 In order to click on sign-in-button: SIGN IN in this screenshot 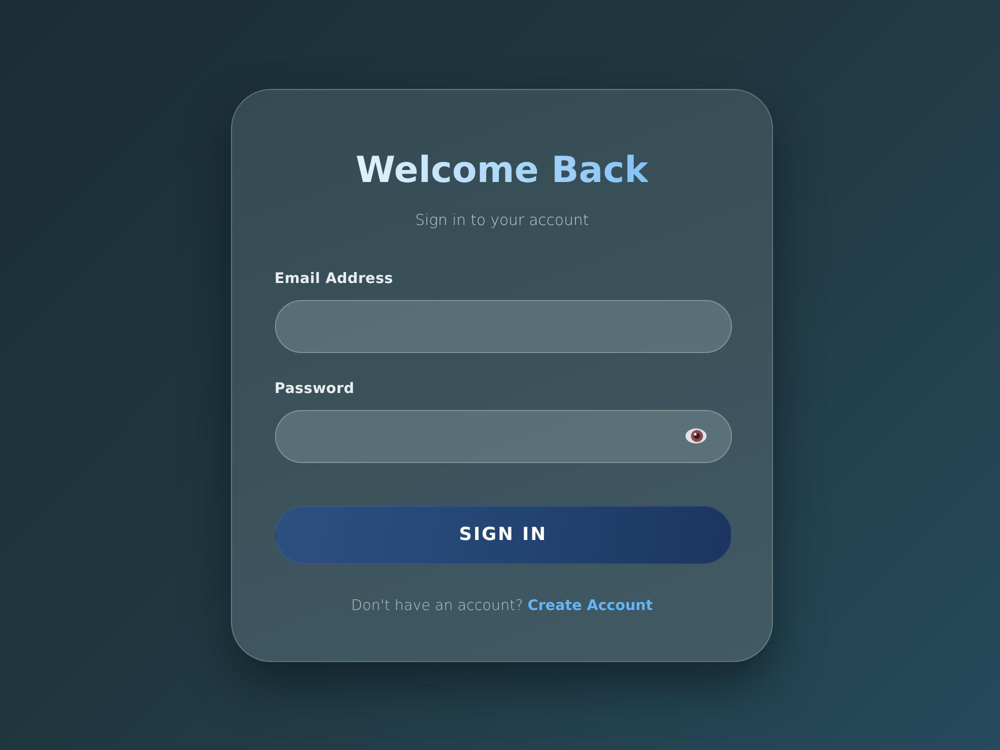, I will do `click(503, 535)`.